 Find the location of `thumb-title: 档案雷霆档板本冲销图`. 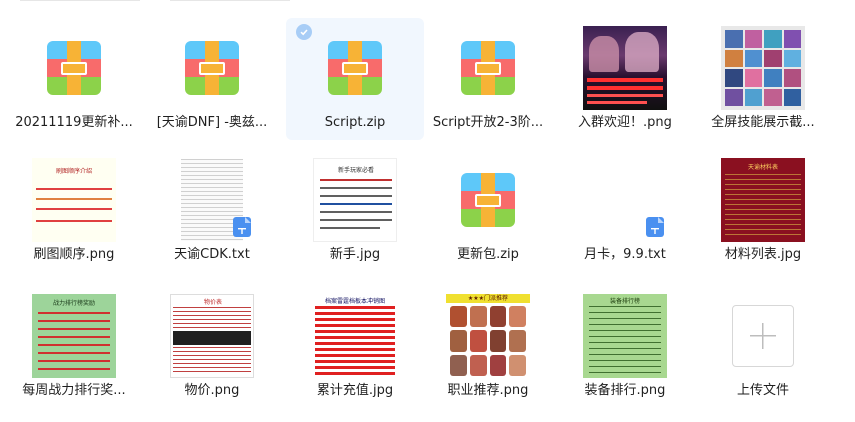

thumb-title: 档案雷霆档板本冲销图 is located at coordinates (354, 301).